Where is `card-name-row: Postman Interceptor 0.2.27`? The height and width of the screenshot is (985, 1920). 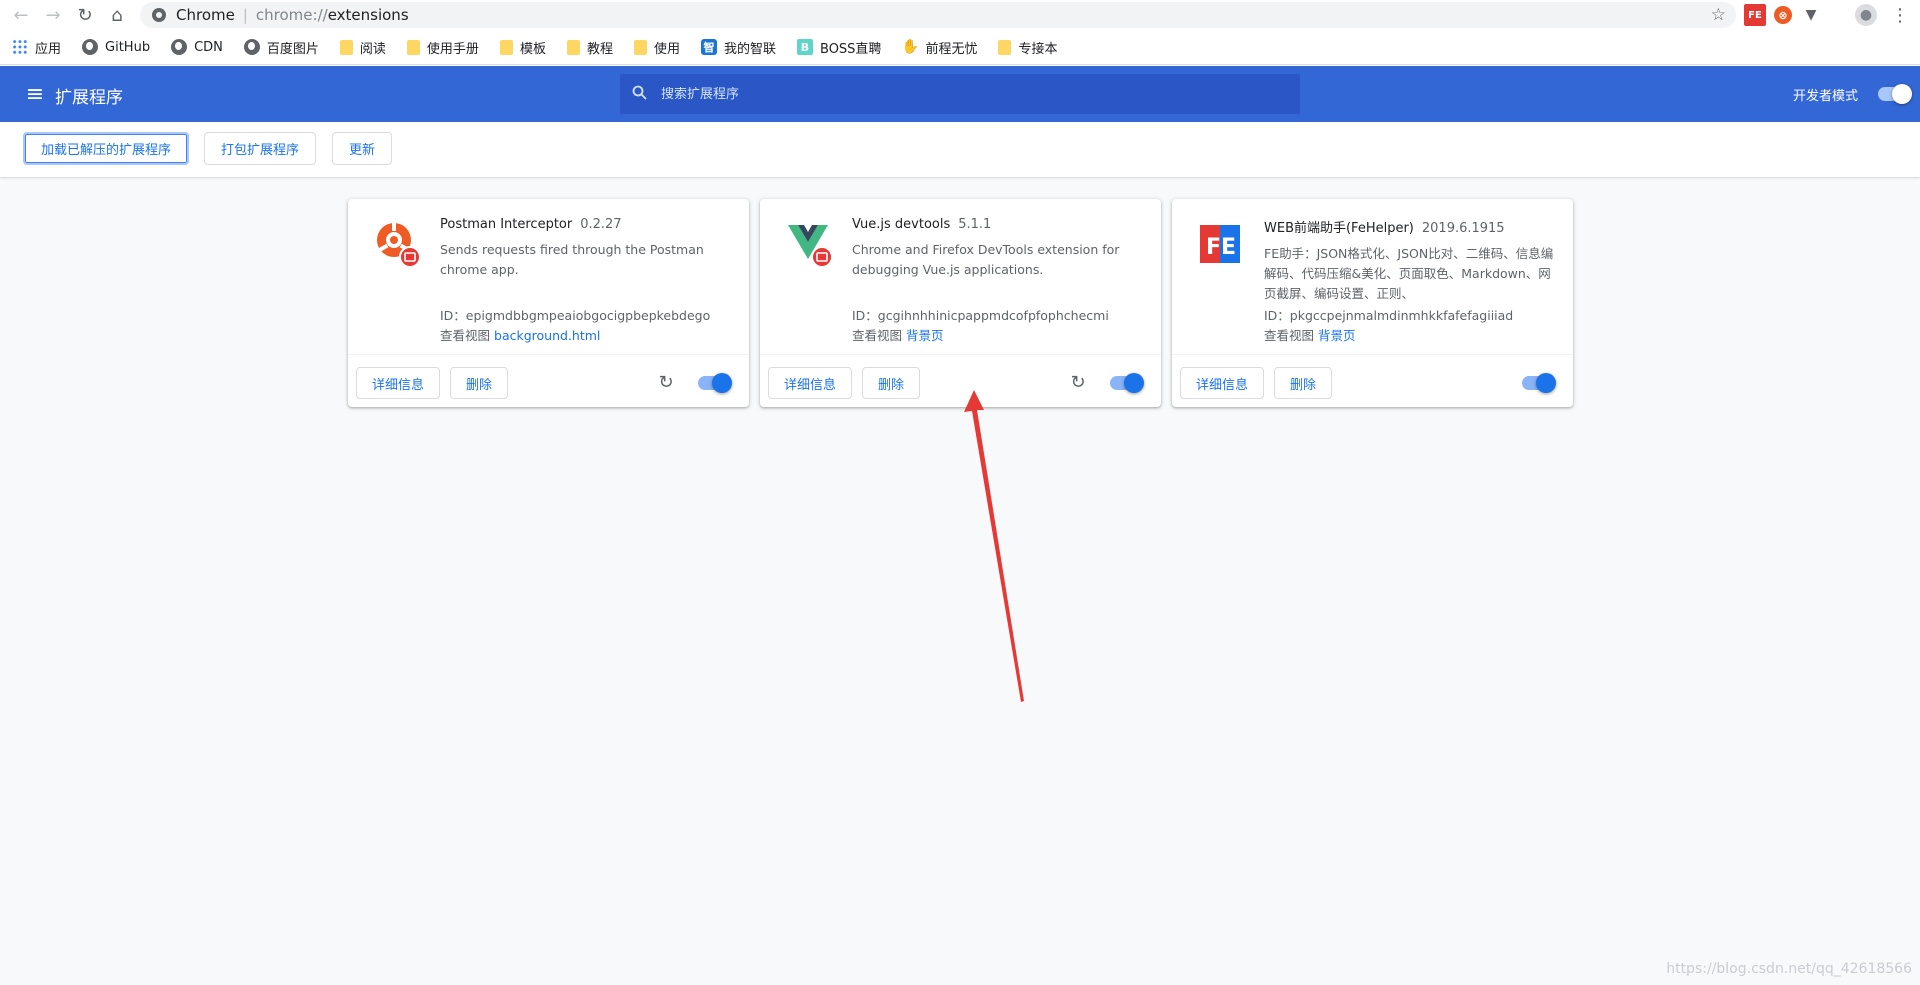 card-name-row: Postman Interceptor 0.2.27 is located at coordinates (585, 224).